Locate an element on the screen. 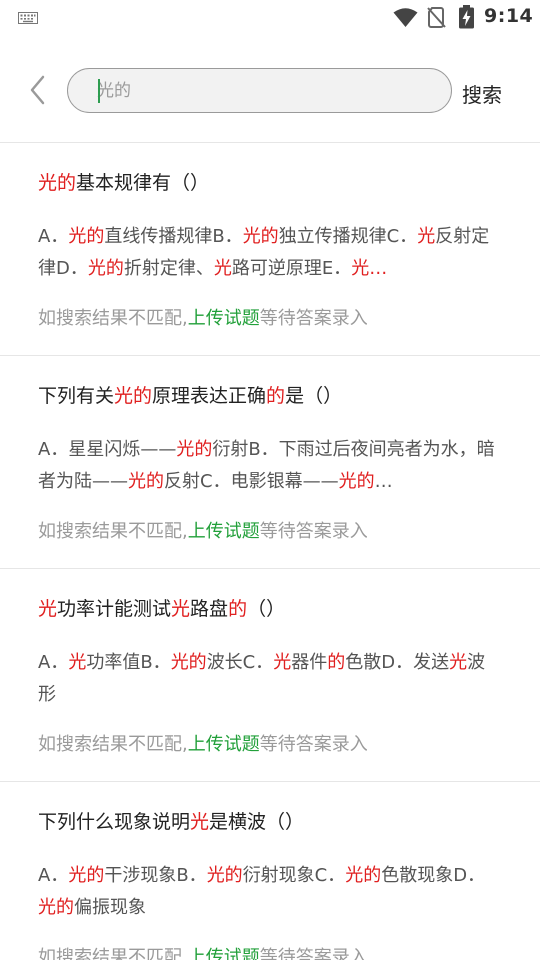  option-text: 功率值B． is located at coordinates (128, 662).